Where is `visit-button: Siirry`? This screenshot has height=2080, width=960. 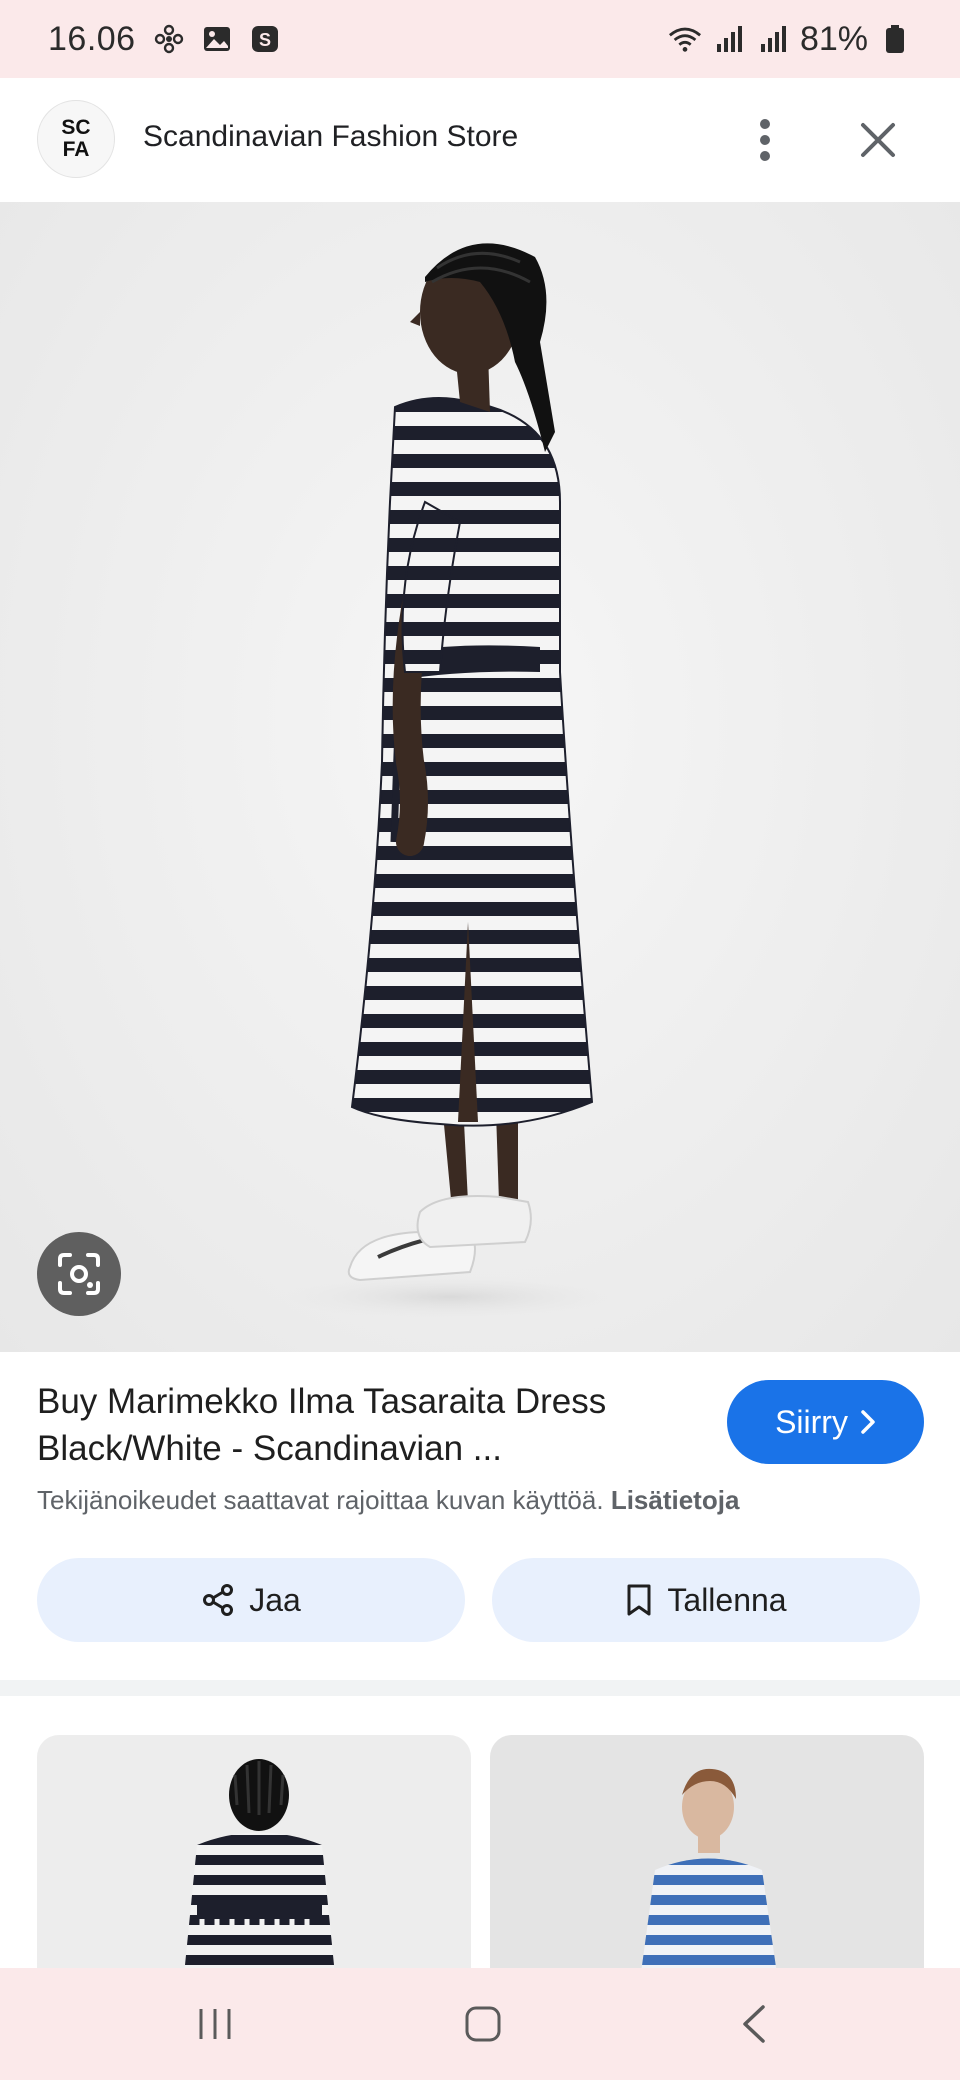 visit-button: Siirry is located at coordinates (825, 1422).